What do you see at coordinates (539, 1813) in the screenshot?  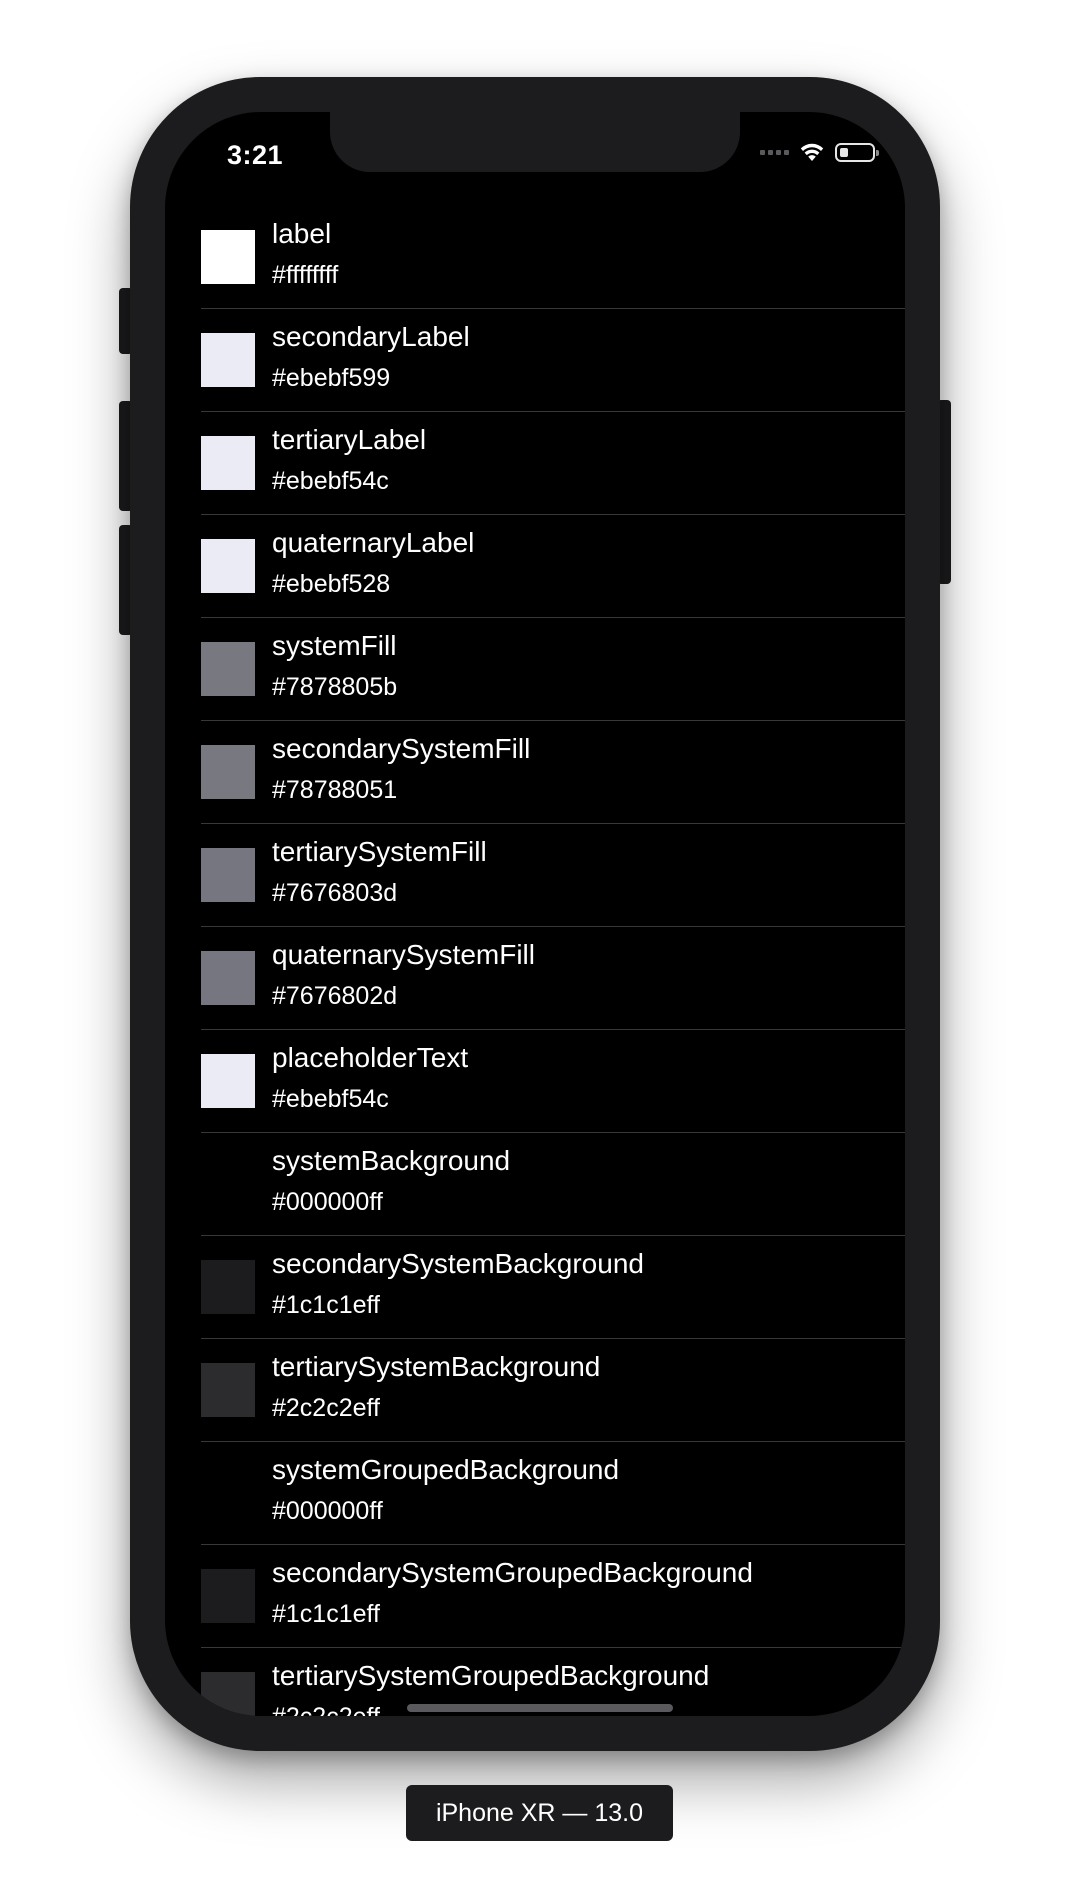 I see `device-version-label: iPhone XR — 13.0` at bounding box center [539, 1813].